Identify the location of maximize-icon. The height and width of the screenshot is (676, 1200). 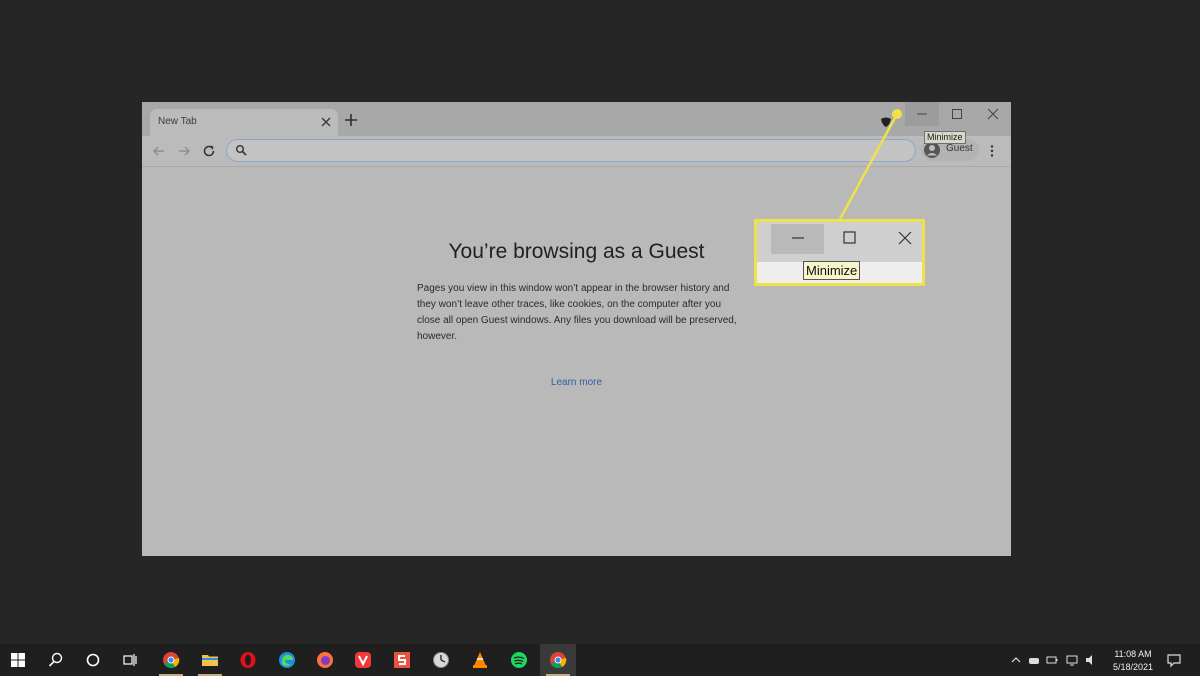
(957, 114).